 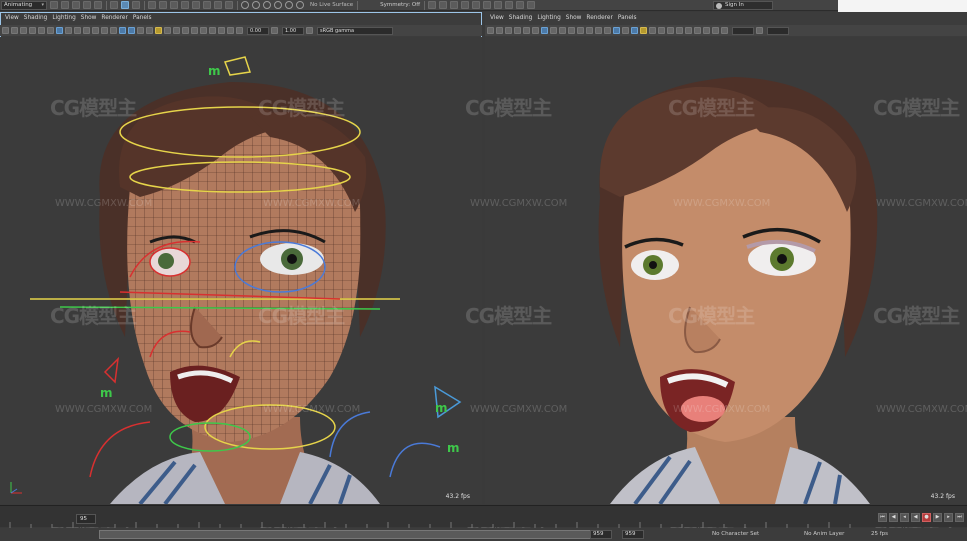 I want to click on gamma-field: 1.00, so click(x=293, y=30).